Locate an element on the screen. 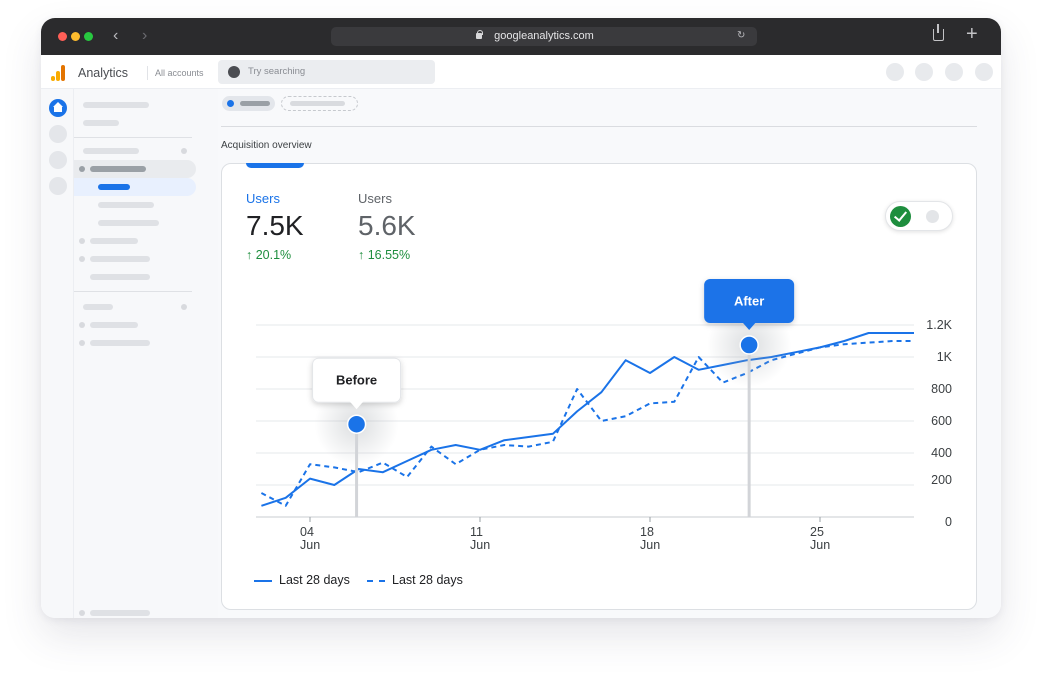  header-divider is located at coordinates (147, 73).